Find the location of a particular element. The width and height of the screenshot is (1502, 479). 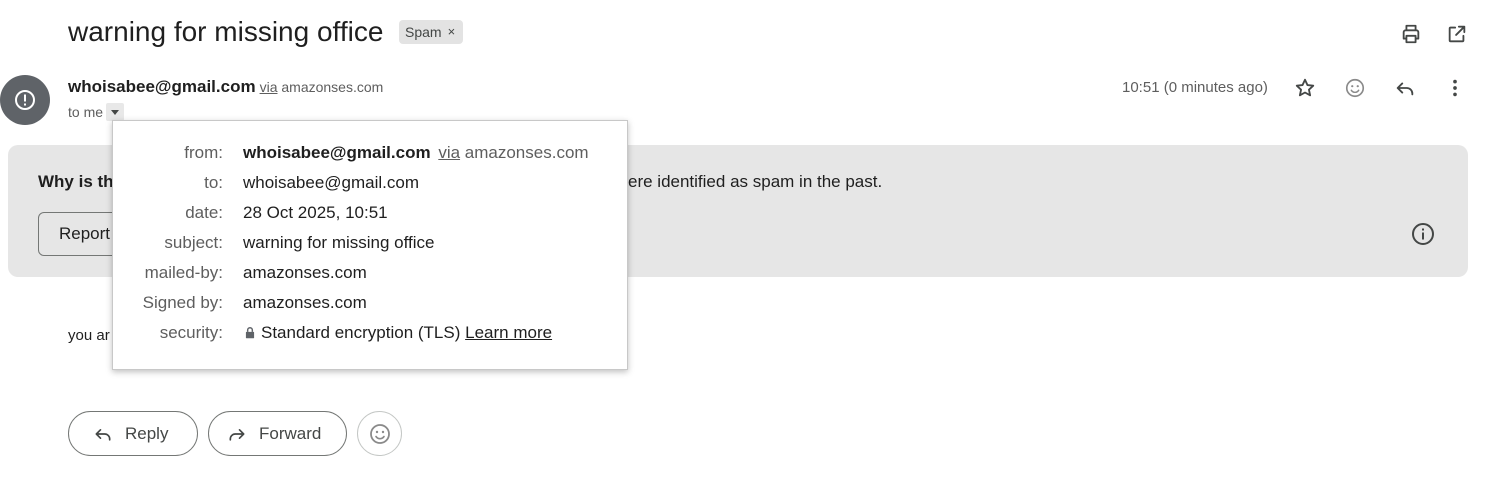

reply-button-label: Reply is located at coordinates (147, 433).